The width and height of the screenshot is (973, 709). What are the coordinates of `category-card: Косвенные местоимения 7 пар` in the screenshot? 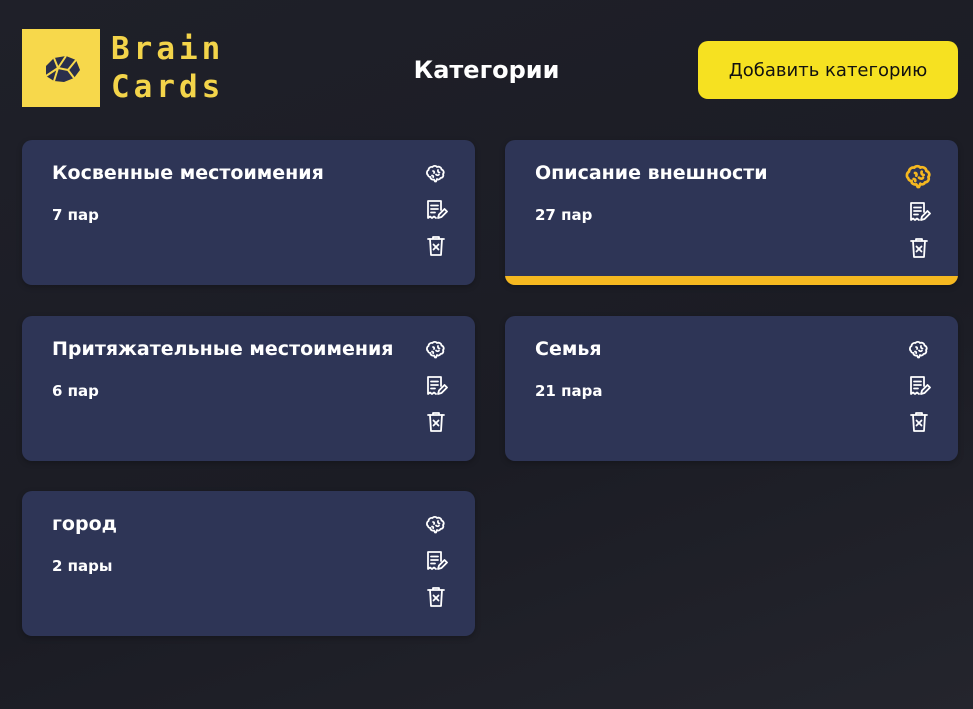 It's located at (248, 212).